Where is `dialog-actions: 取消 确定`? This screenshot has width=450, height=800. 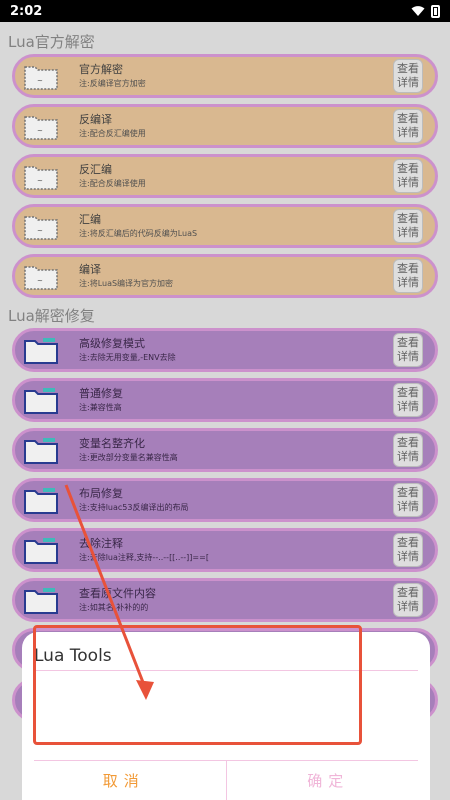
dialog-actions: 取消 确定 is located at coordinates (226, 780).